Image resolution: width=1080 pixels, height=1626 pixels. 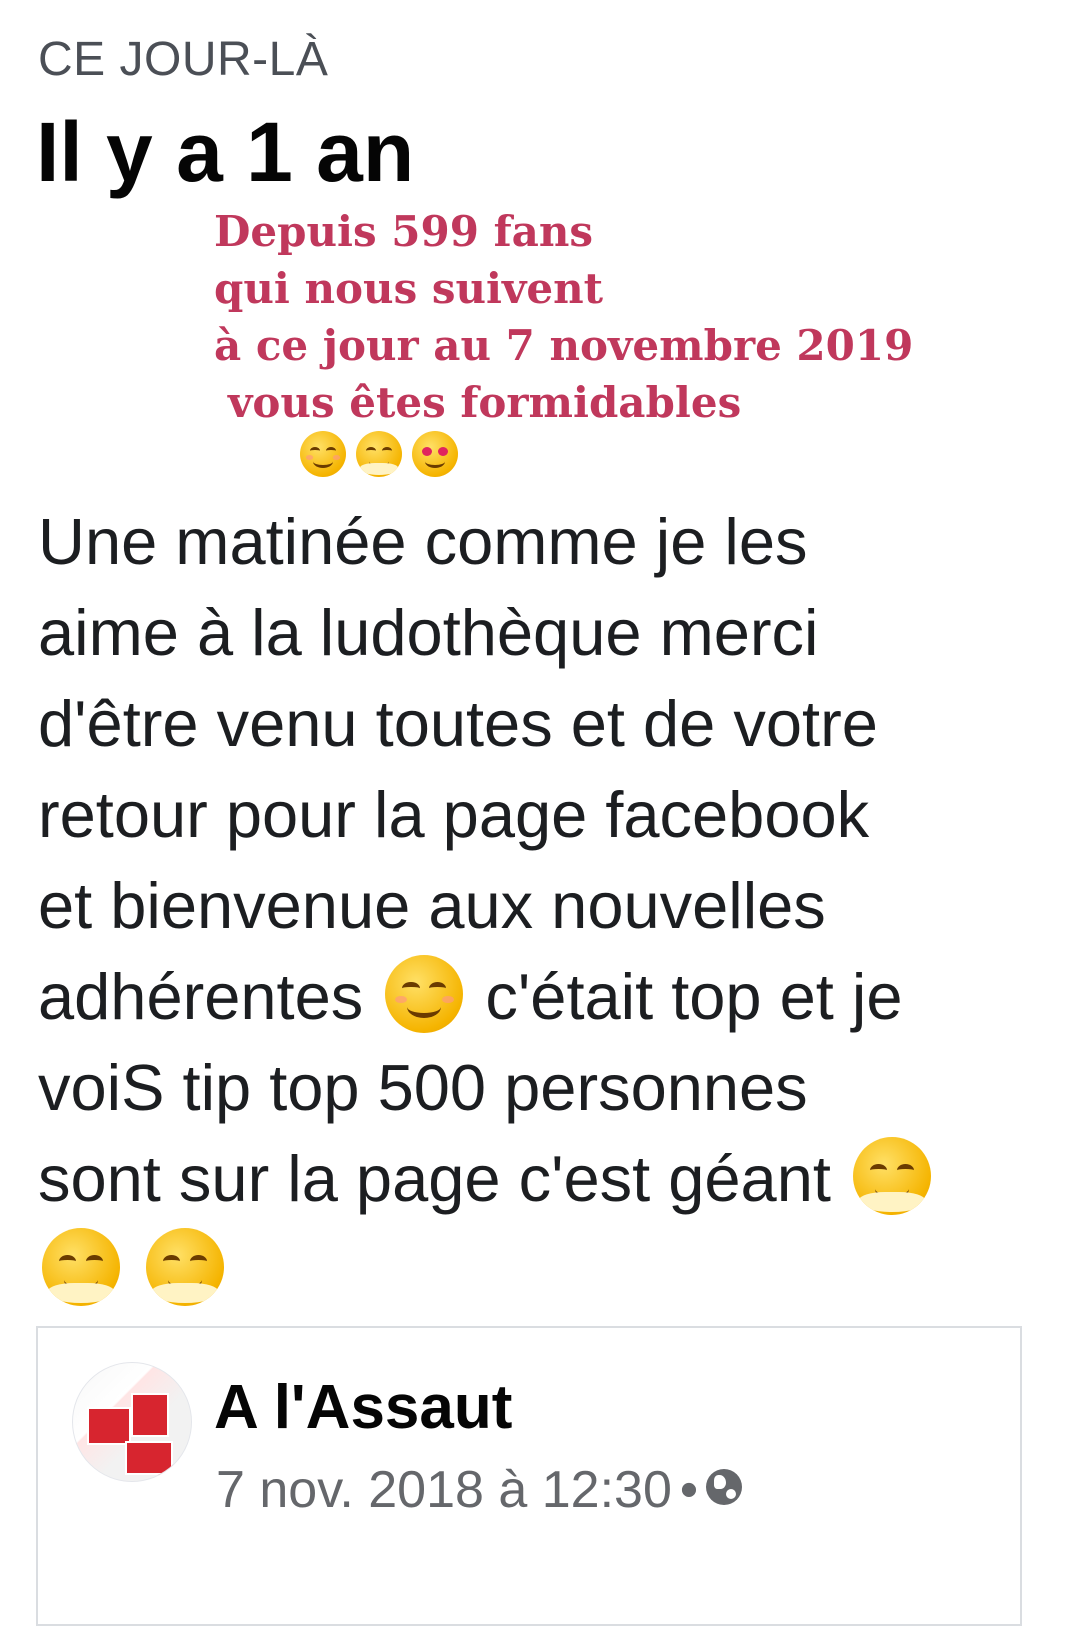 I want to click on overlay-line: vous êtes formidables, so click(x=485, y=402).